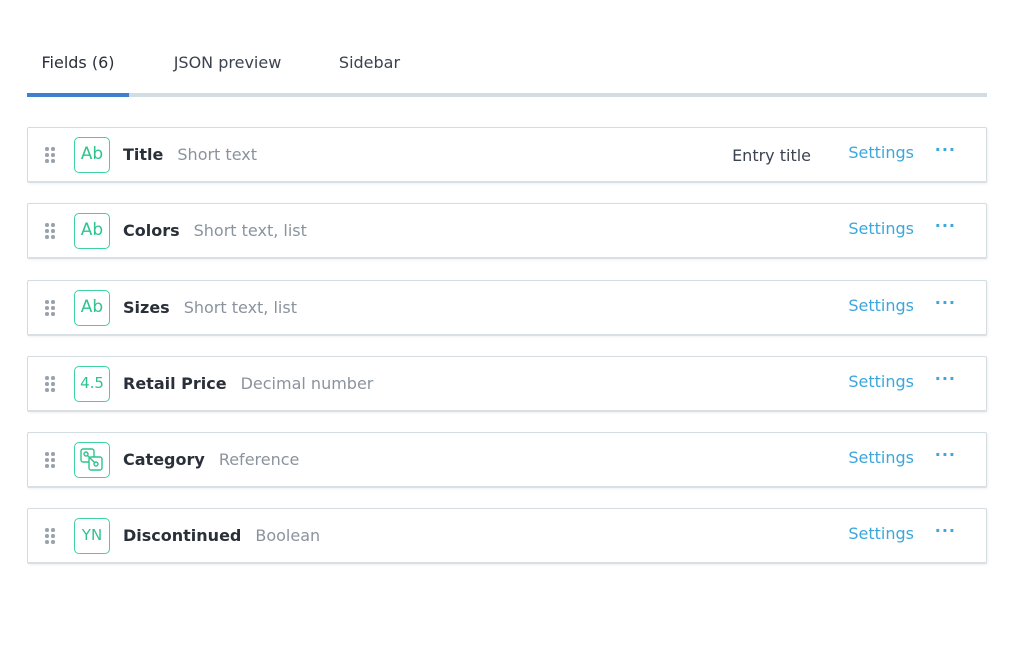  What do you see at coordinates (227, 66) in the screenshot?
I see `tab-json-preview: JSON preview` at bounding box center [227, 66].